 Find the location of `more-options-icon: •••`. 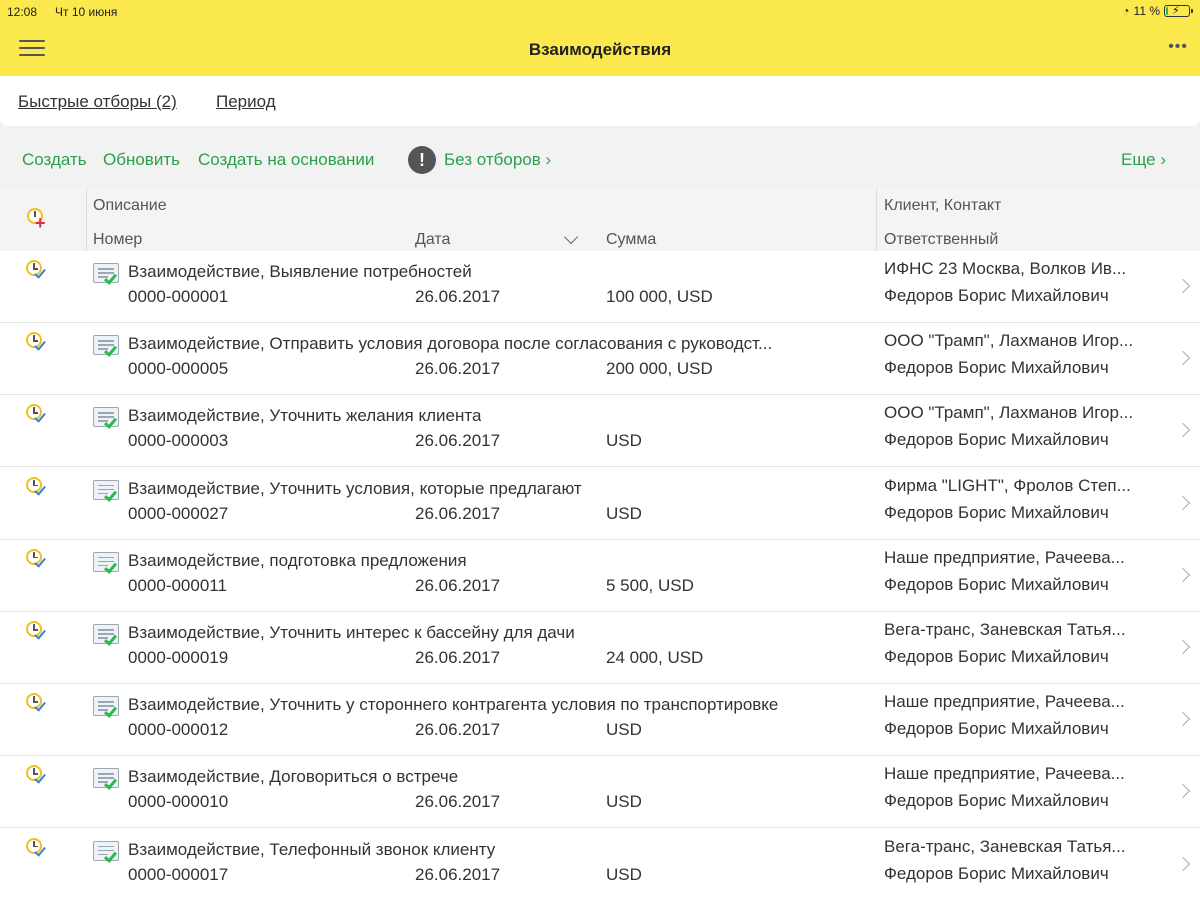

more-options-icon: ••• is located at coordinates (1178, 47).